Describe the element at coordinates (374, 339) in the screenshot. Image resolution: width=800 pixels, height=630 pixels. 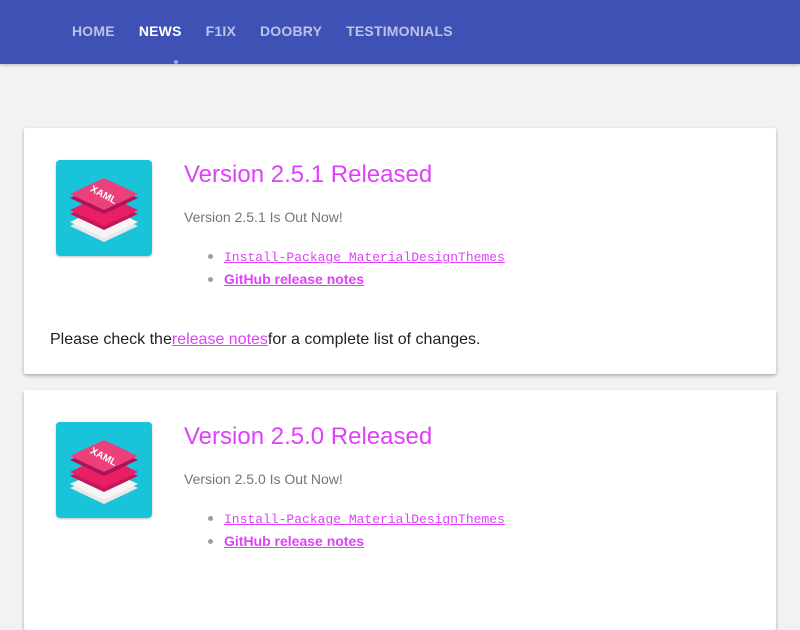
I see `body-suffix: for a complete list of changes.` at that location.